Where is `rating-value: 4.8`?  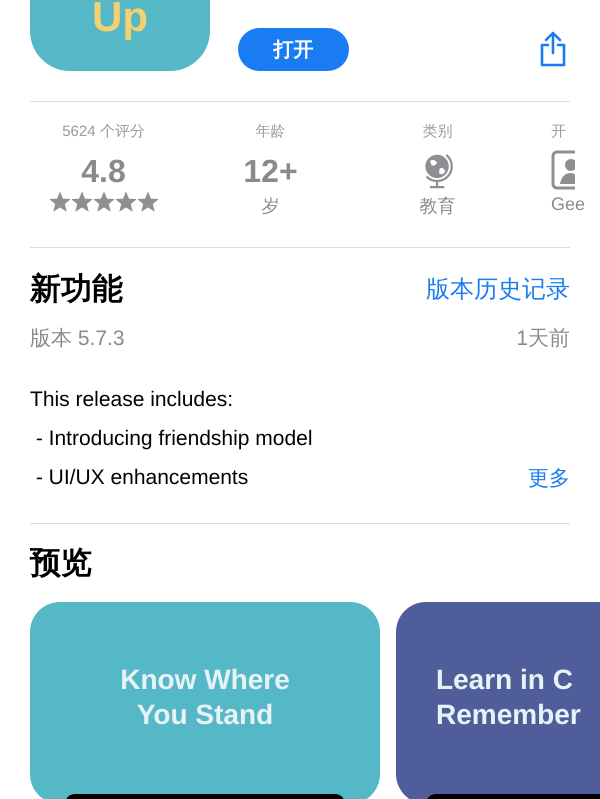 rating-value: 4.8 is located at coordinates (103, 171).